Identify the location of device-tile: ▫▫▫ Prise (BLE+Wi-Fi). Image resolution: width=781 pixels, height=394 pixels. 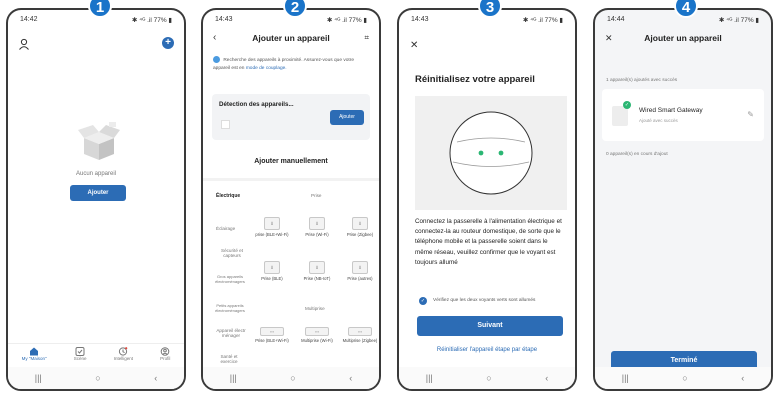
(272, 335).